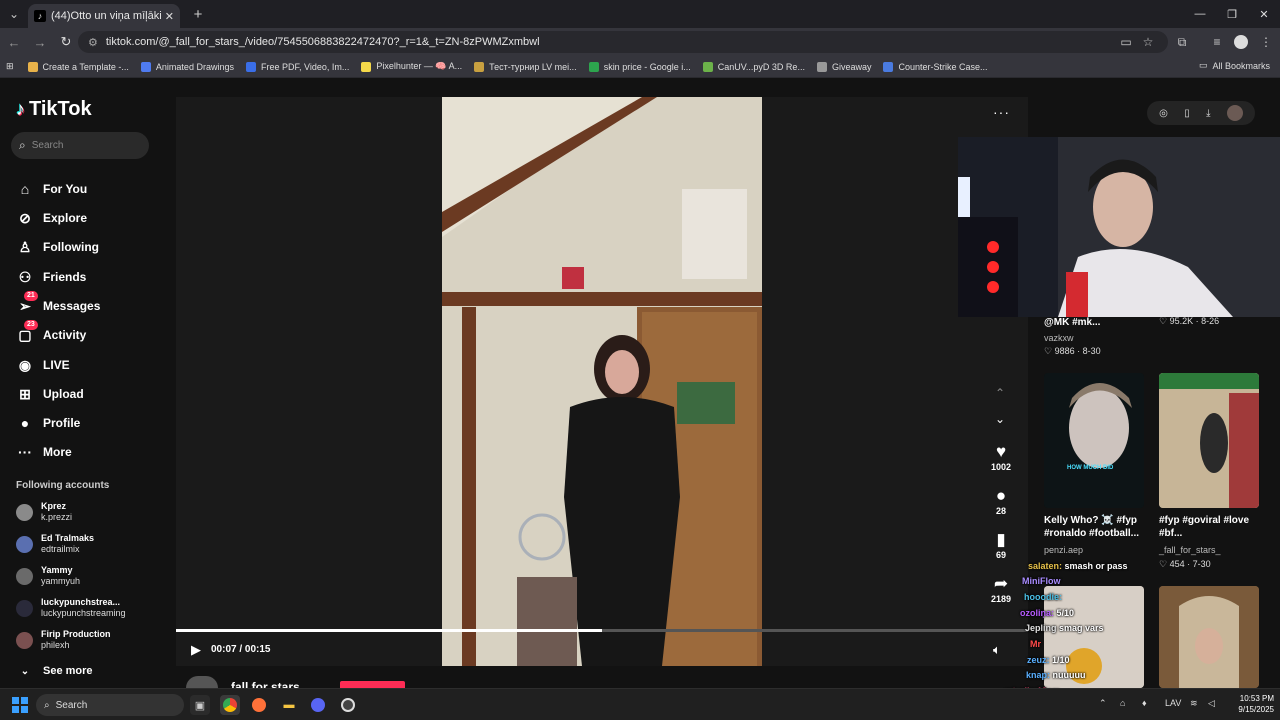  I want to click on nav-item-friends: ⚇ Friends, so click(51, 277).